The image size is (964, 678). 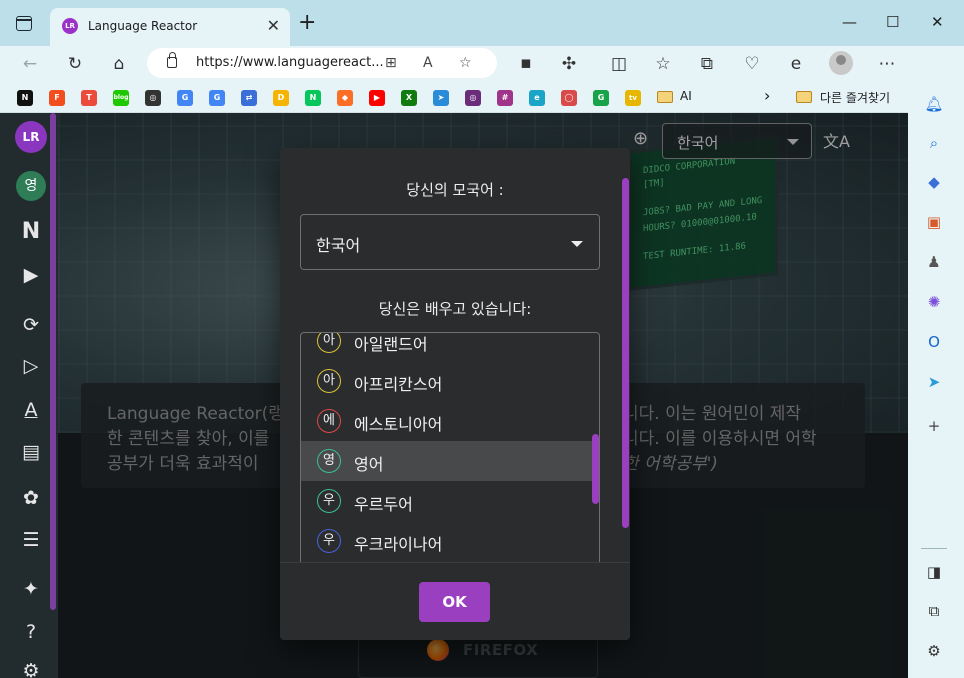 I want to click on accessibility-icon: ✦, so click(x=31, y=589).